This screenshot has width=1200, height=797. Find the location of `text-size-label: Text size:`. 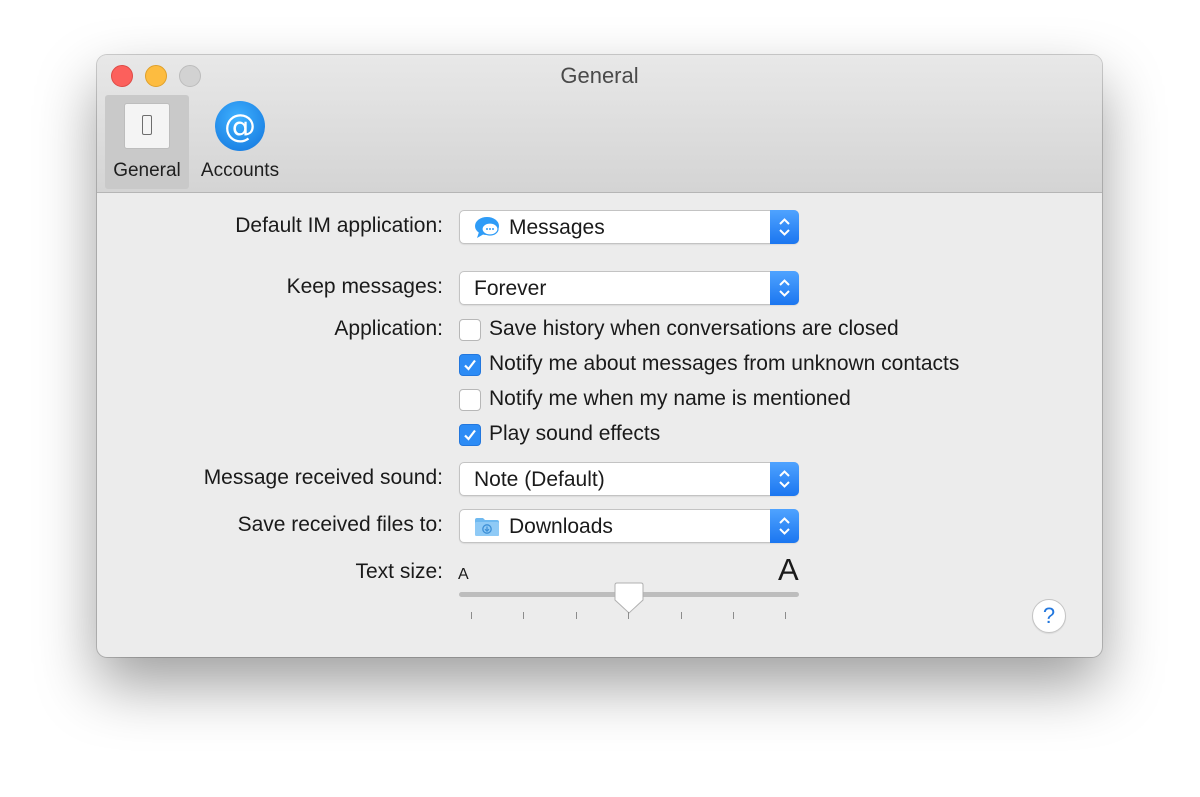

text-size-label: Text size: is located at coordinates (399, 571).